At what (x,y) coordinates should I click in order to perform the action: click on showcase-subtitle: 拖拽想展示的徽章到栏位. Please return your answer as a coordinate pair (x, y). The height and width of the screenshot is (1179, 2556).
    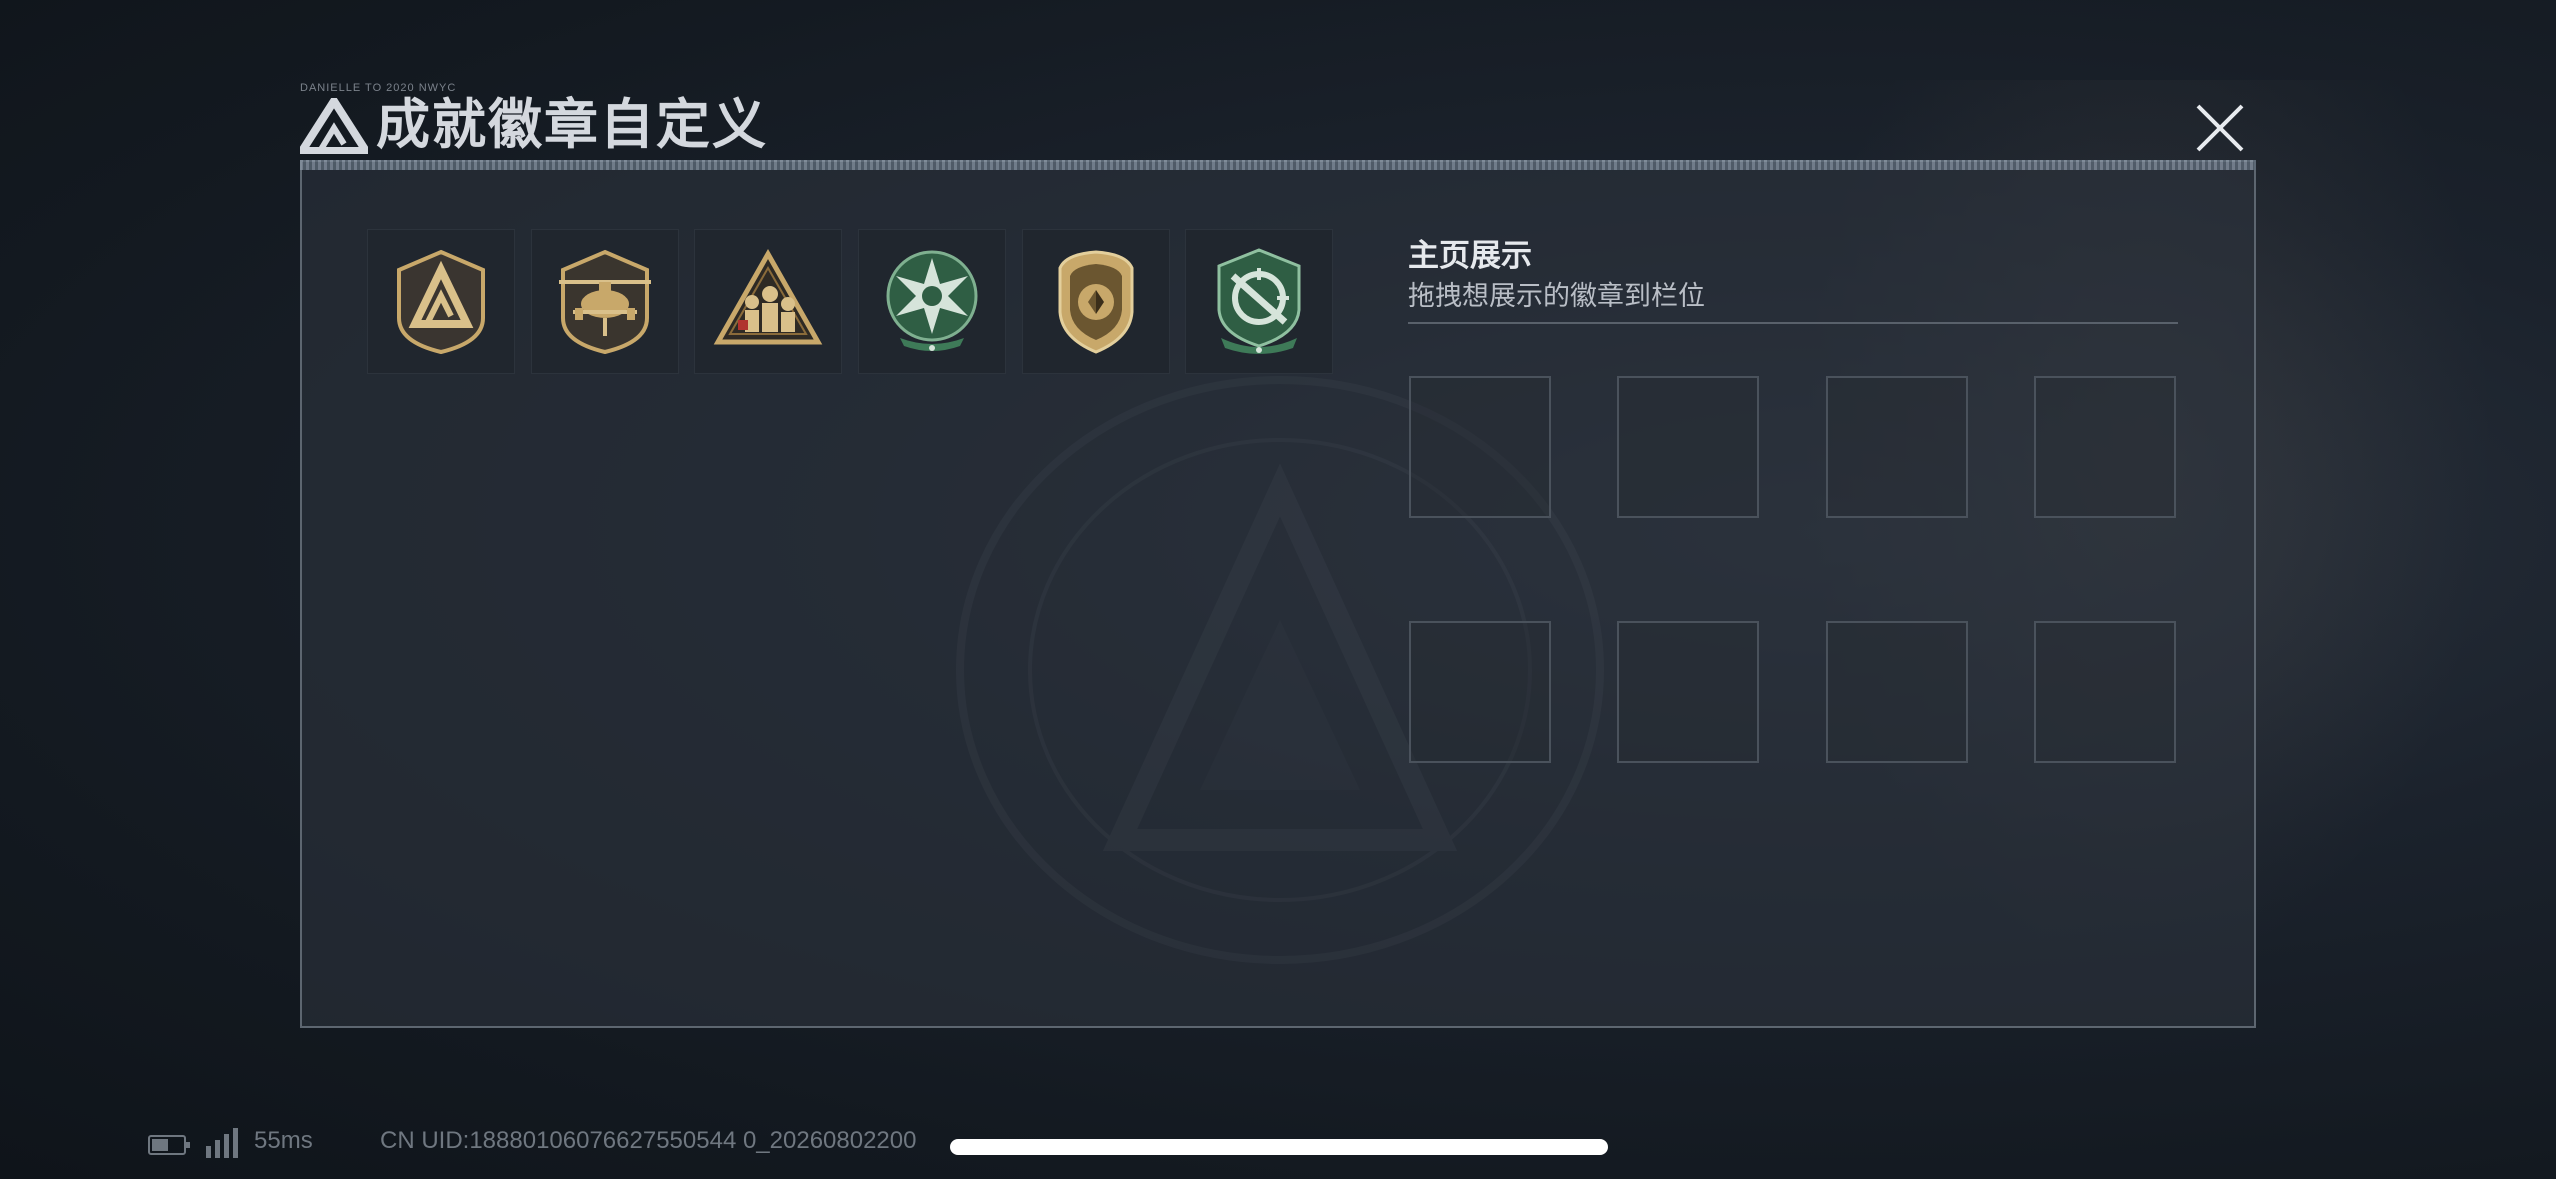
    Looking at the image, I should click on (1556, 296).